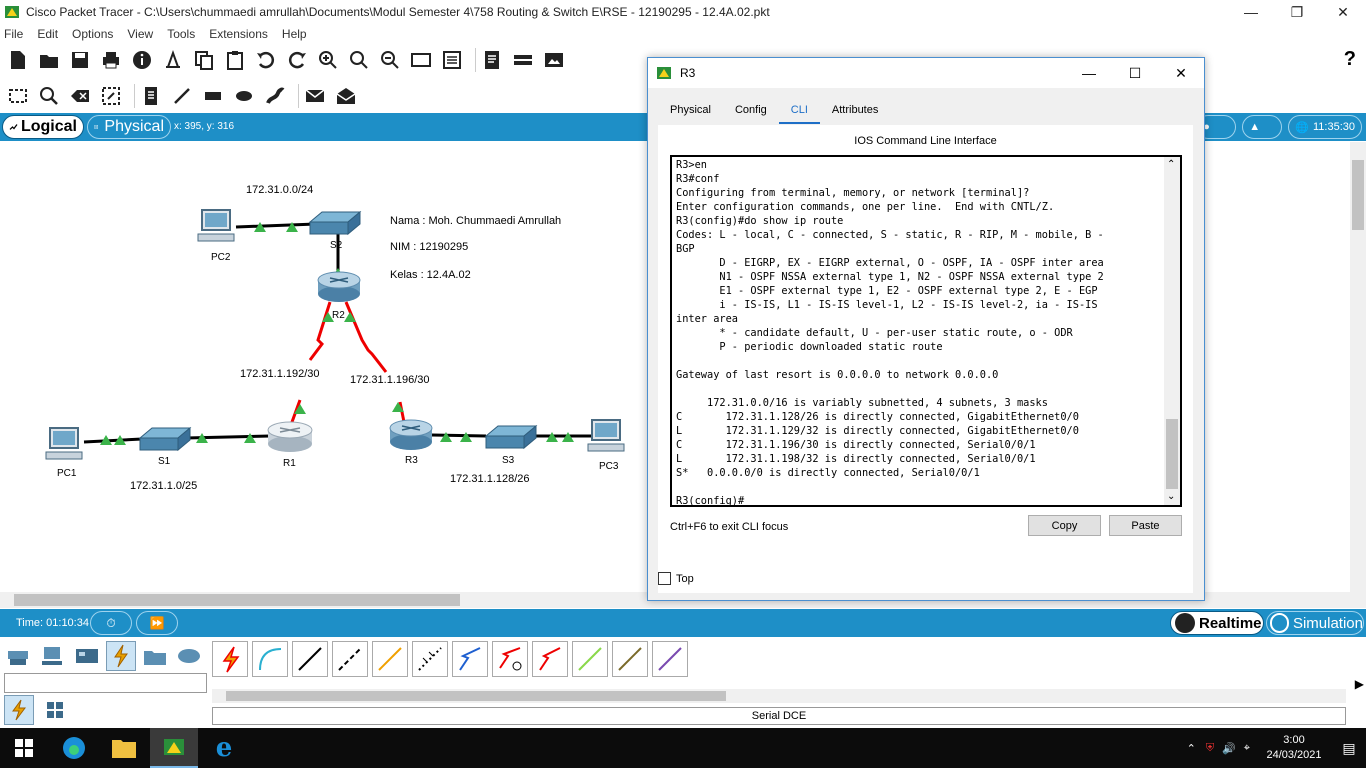 This screenshot has width=1366, height=768. I want to click on connections-subcategory-icon, so click(19, 710).